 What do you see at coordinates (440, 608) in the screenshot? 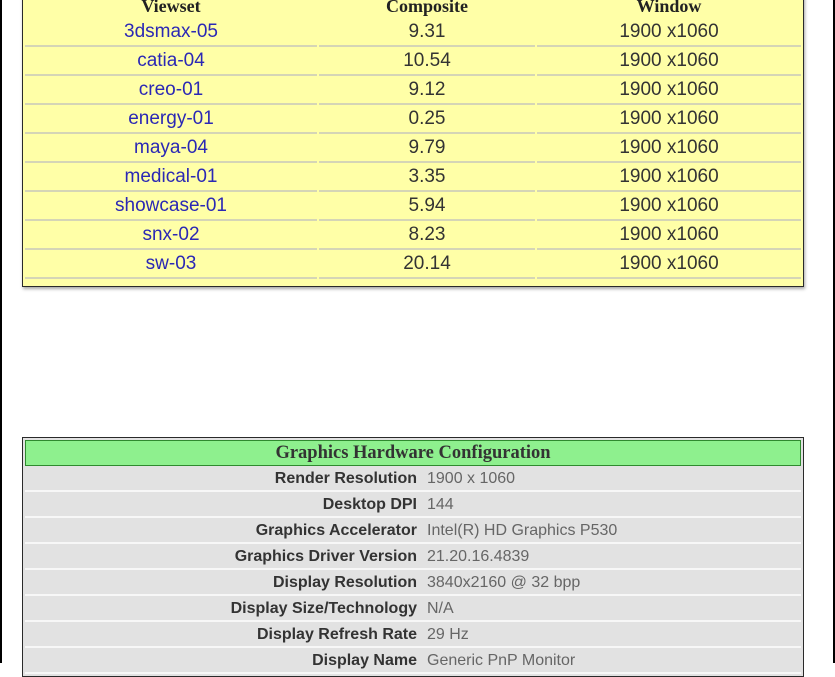
I see `hardware-row-value: N/A` at bounding box center [440, 608].